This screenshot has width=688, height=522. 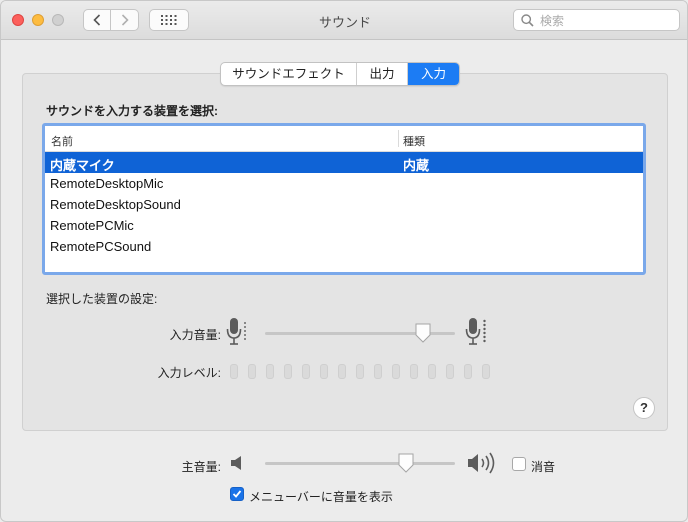 I want to click on table-row-remote-pc-mic: RemotePCMic, so click(x=344, y=225).